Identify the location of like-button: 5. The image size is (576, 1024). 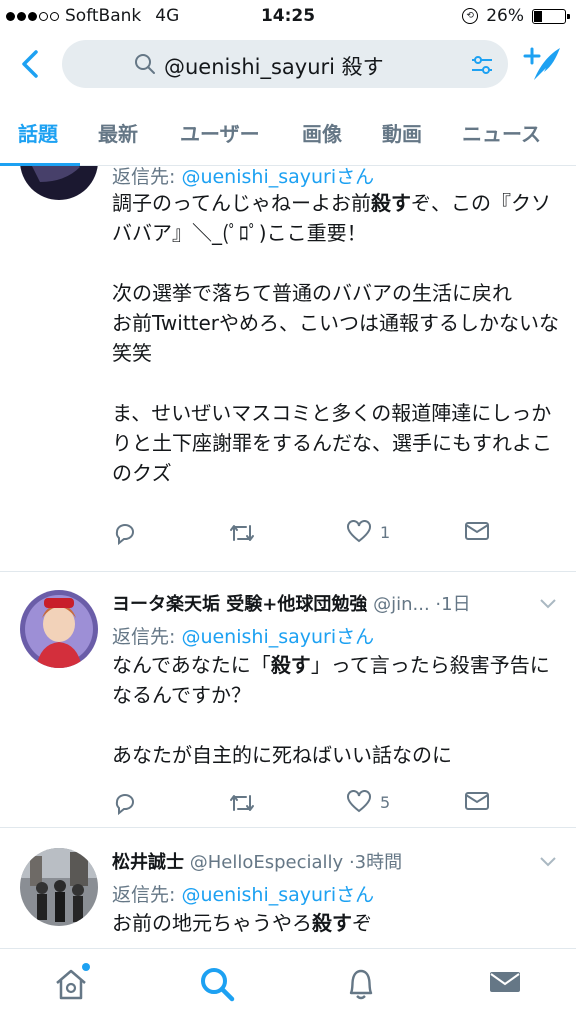
(368, 802).